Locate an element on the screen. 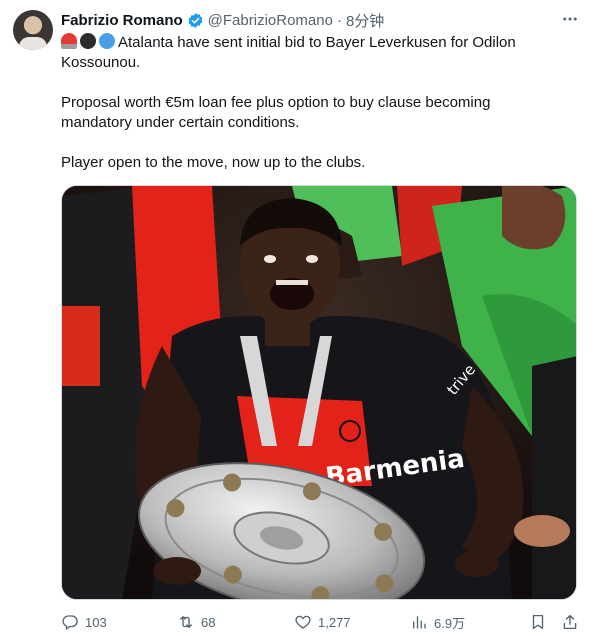  view-count: 6.9万 is located at coordinates (450, 623).